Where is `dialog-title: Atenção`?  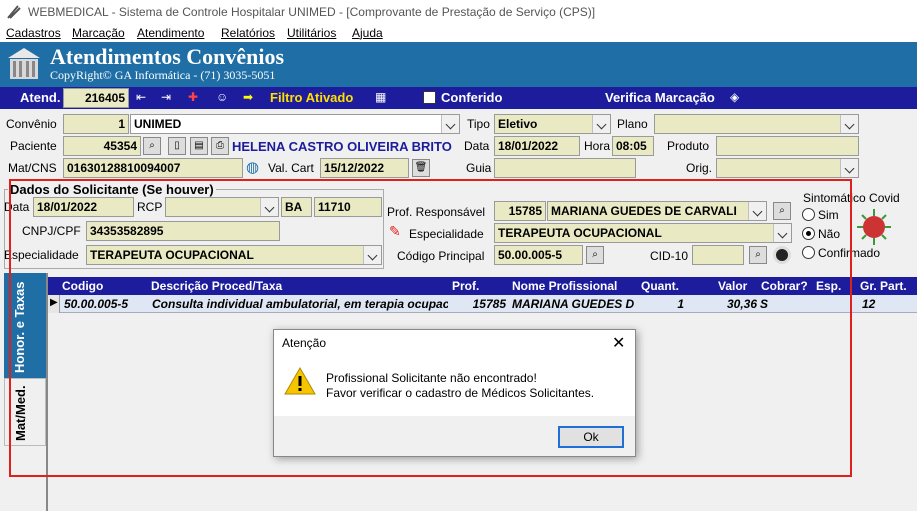
dialog-title: Atenção is located at coordinates (304, 343).